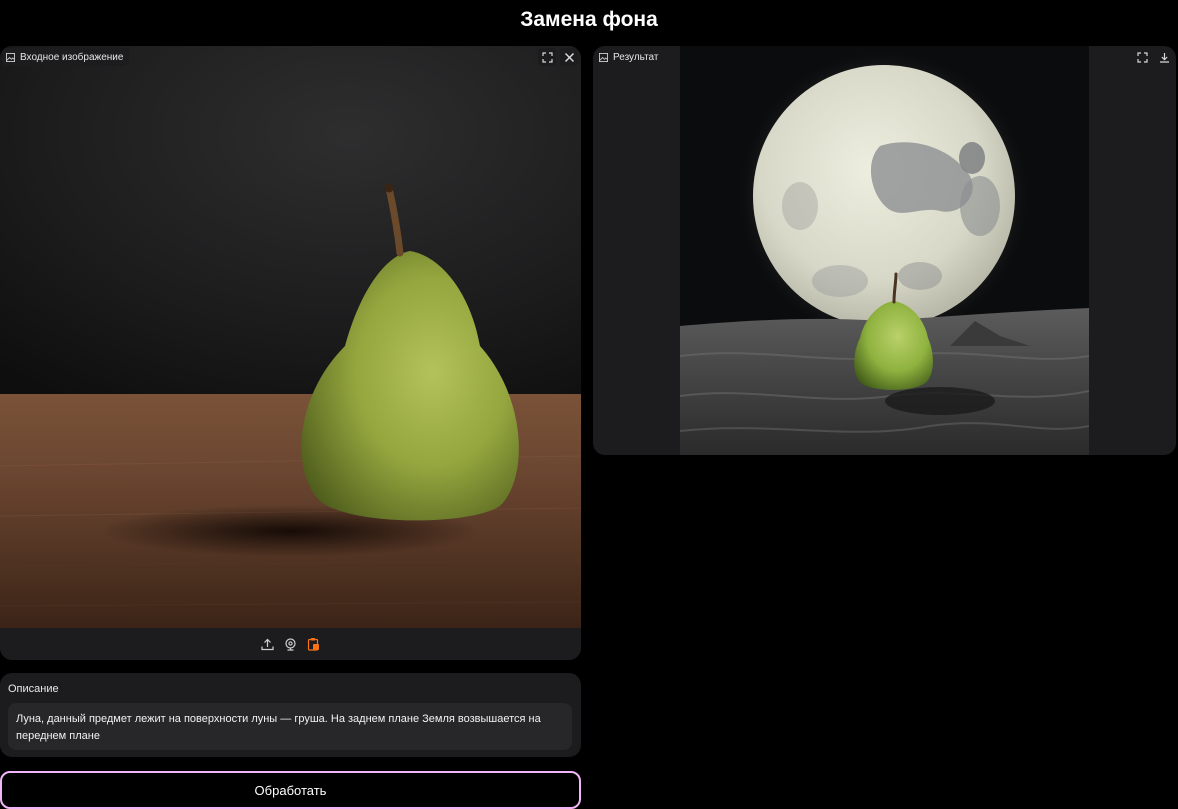  What do you see at coordinates (72, 57) in the screenshot?
I see `input-image-label-text: Входное изображение` at bounding box center [72, 57].